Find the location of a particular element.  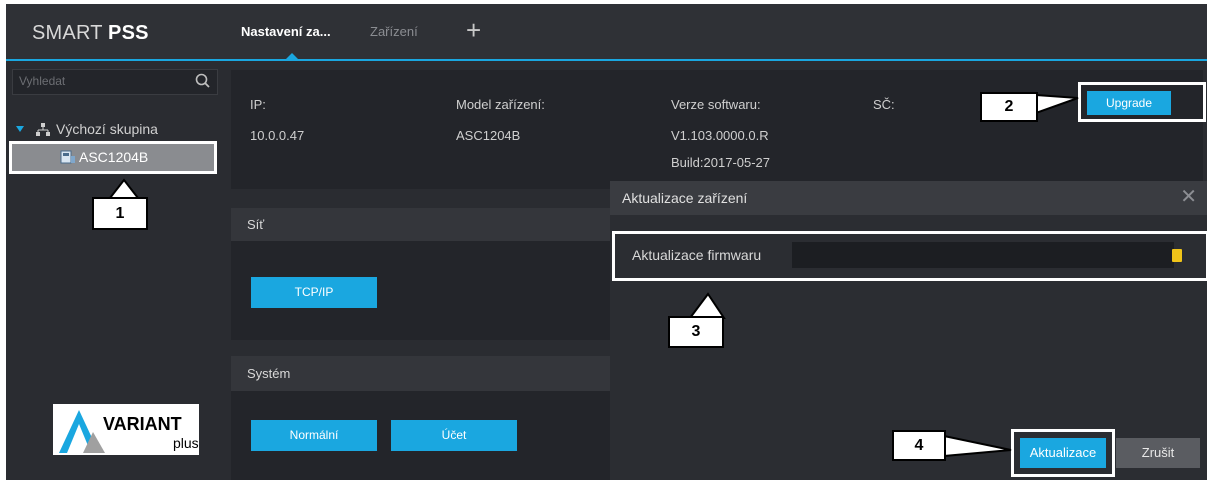

callout-3: 3 is located at coordinates (696, 332).